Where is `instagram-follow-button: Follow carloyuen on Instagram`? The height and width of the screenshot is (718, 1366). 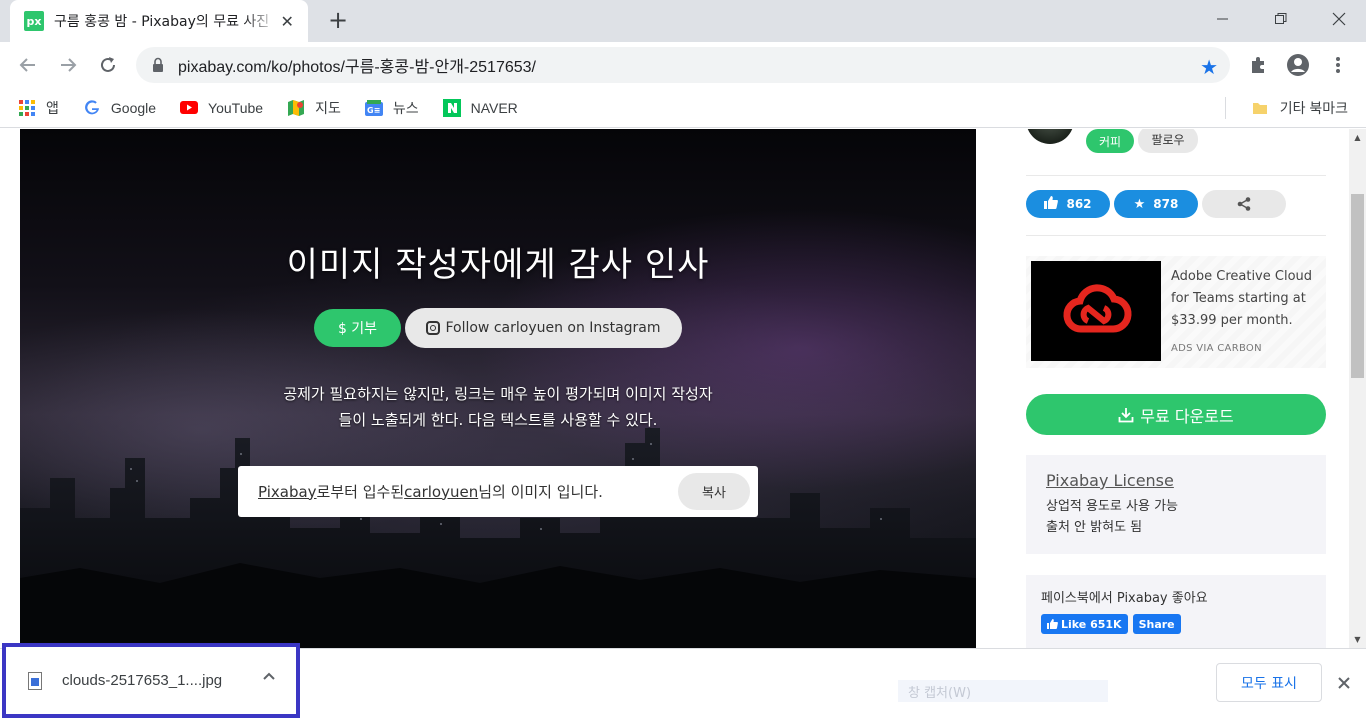
instagram-follow-button: Follow carloyuen on Instagram is located at coordinates (543, 328).